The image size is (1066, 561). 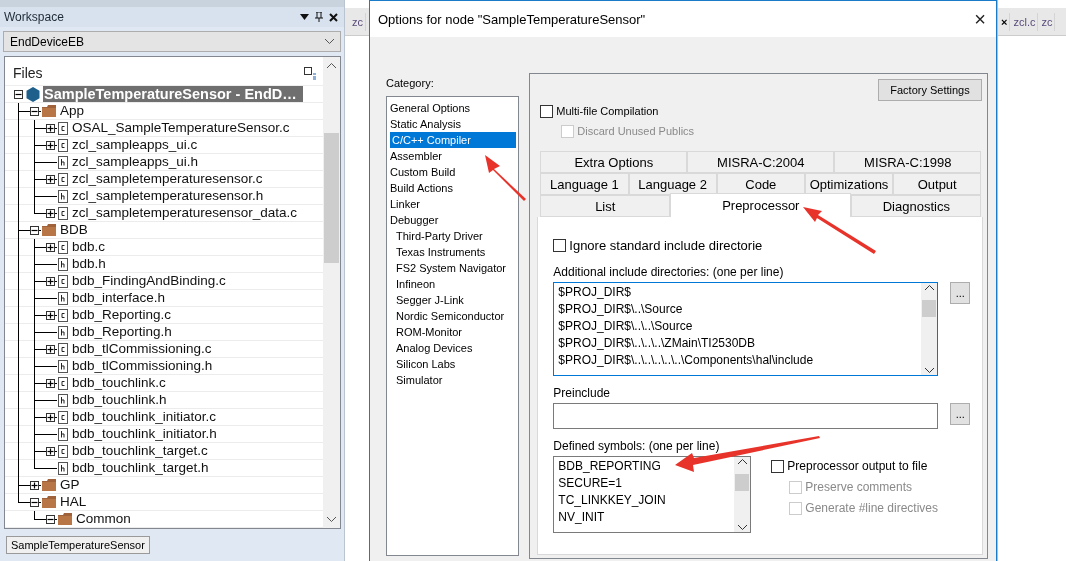 What do you see at coordinates (164, 247) in the screenshot?
I see `tree-item: bdb.c` at bounding box center [164, 247].